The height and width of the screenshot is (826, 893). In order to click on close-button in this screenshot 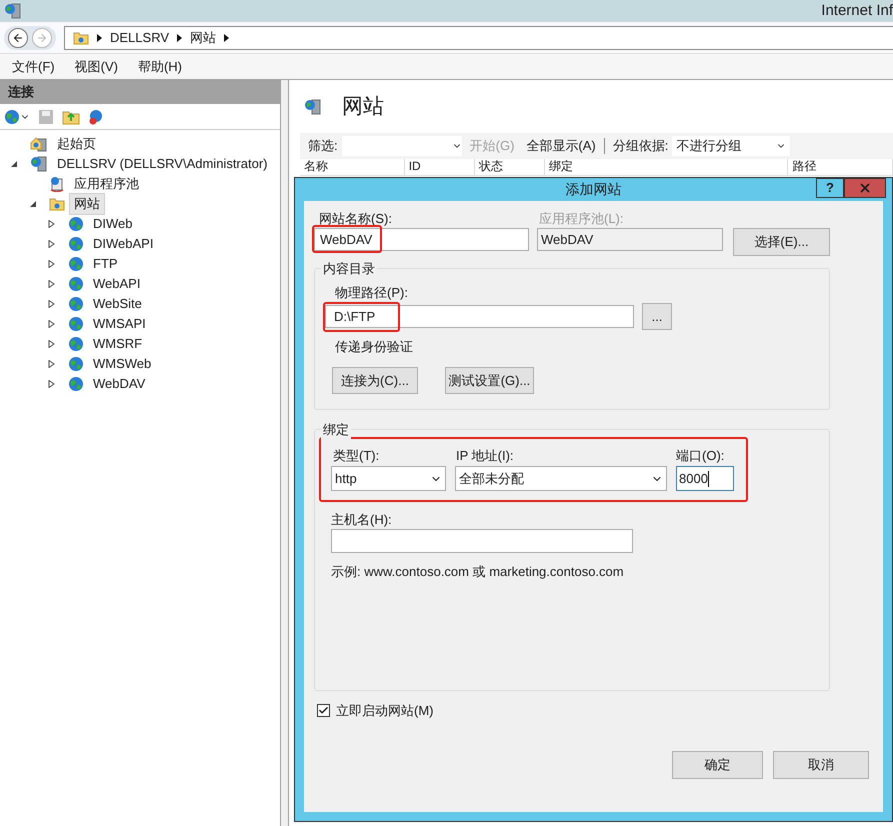, I will do `click(865, 188)`.